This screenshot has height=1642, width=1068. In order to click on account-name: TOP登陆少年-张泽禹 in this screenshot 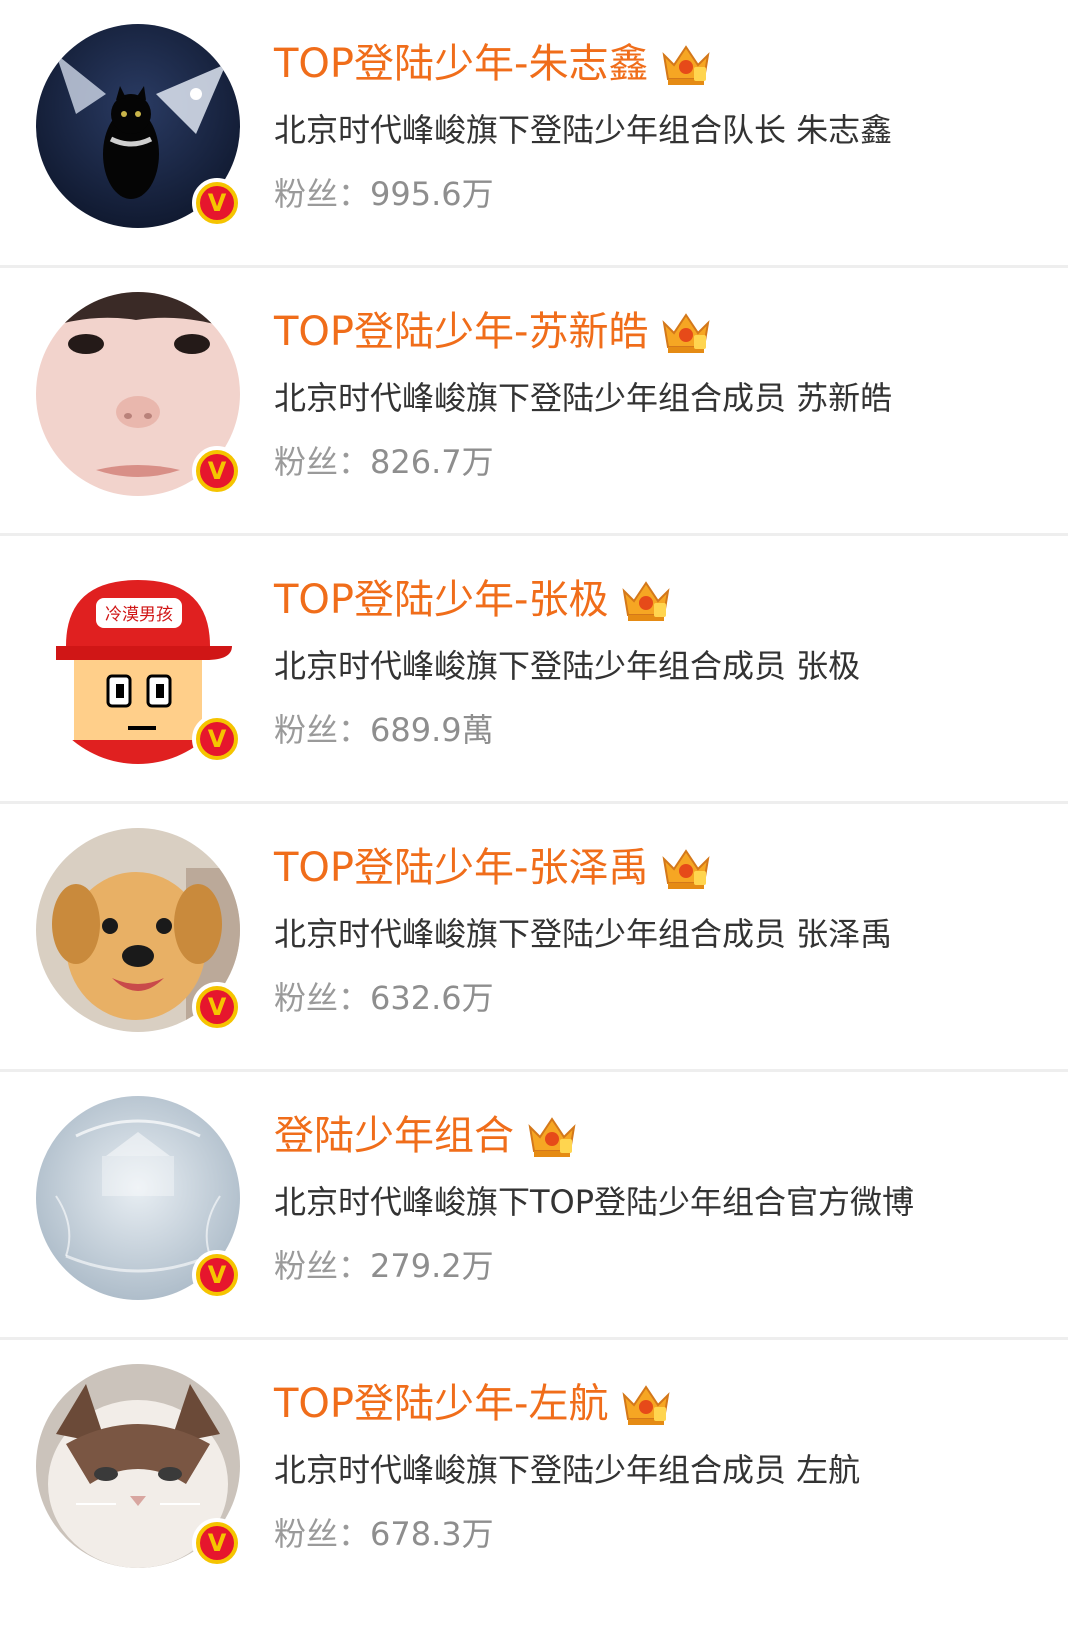, I will do `click(461, 868)`.